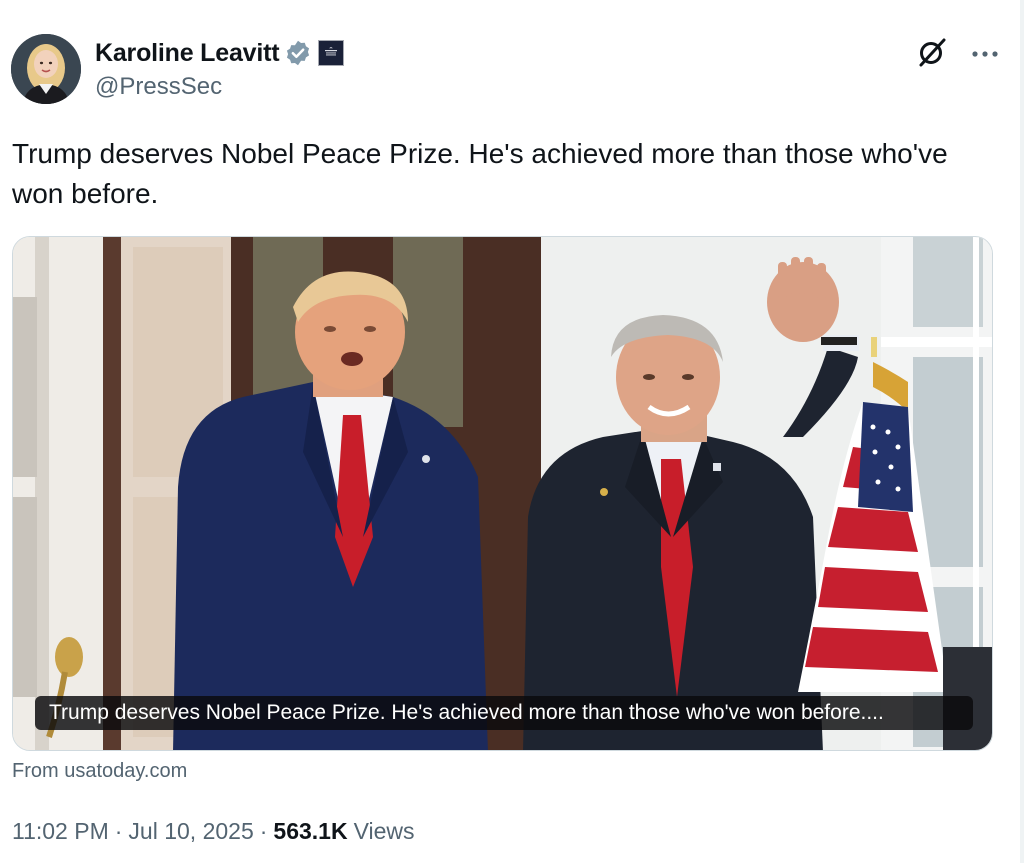 Image resolution: width=1024 pixels, height=863 pixels. What do you see at coordinates (986, 52) in the screenshot?
I see `more-icon` at bounding box center [986, 52].